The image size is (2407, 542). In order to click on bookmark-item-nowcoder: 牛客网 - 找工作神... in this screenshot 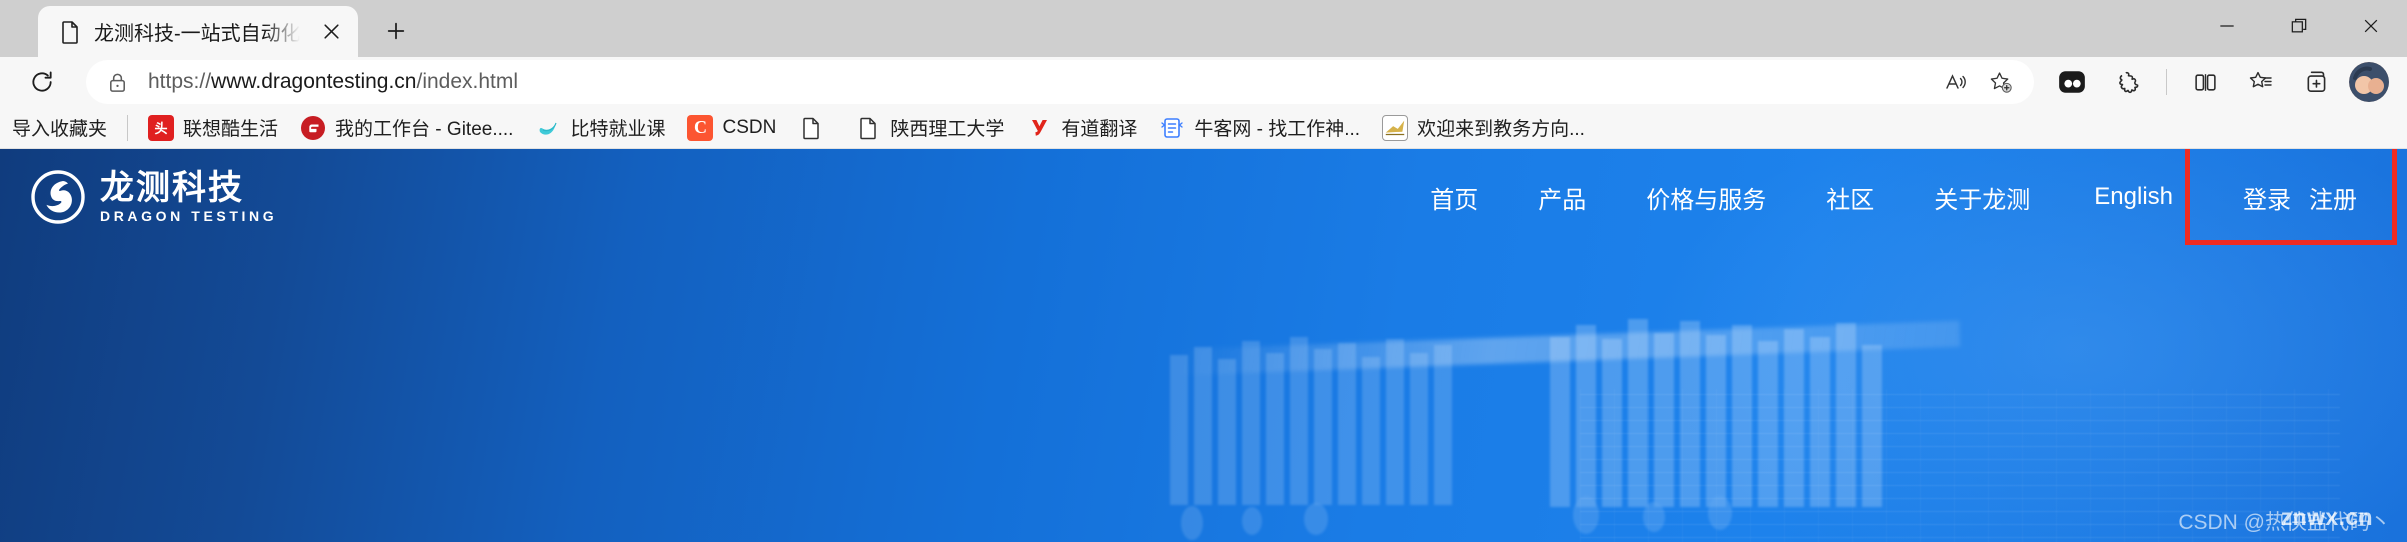, I will do `click(1259, 127)`.